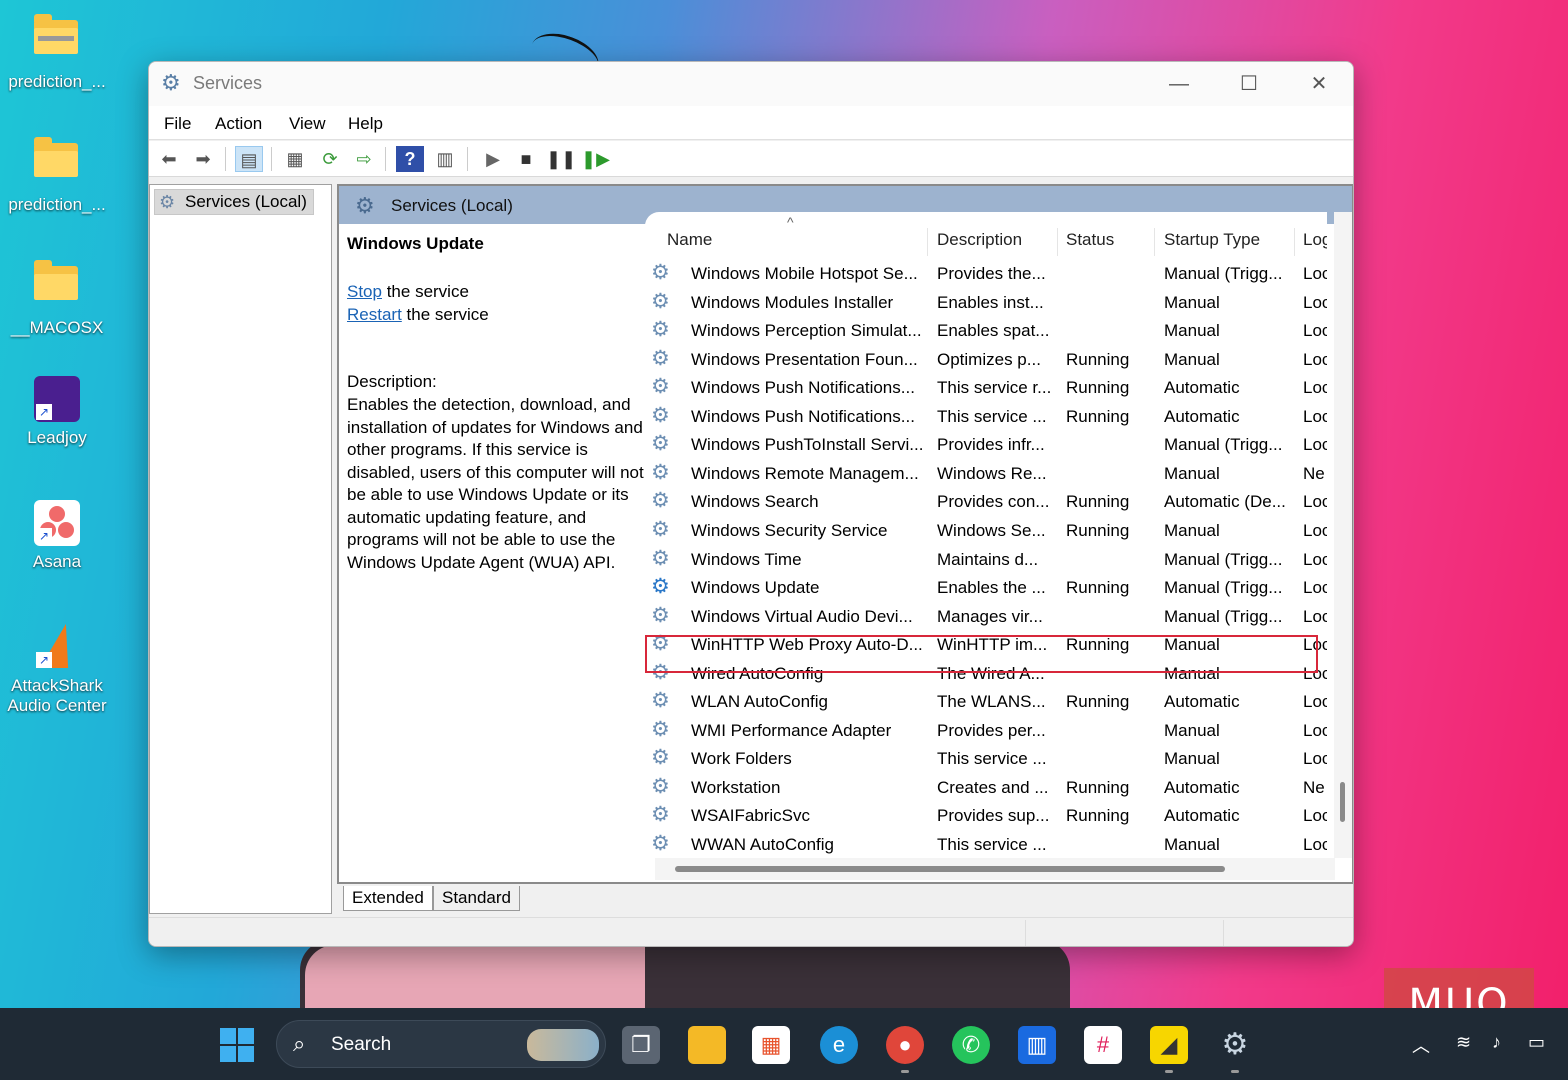 This screenshot has height=1080, width=1568. Describe the element at coordinates (526, 159) in the screenshot. I see `stop-service-icon: ■` at that location.